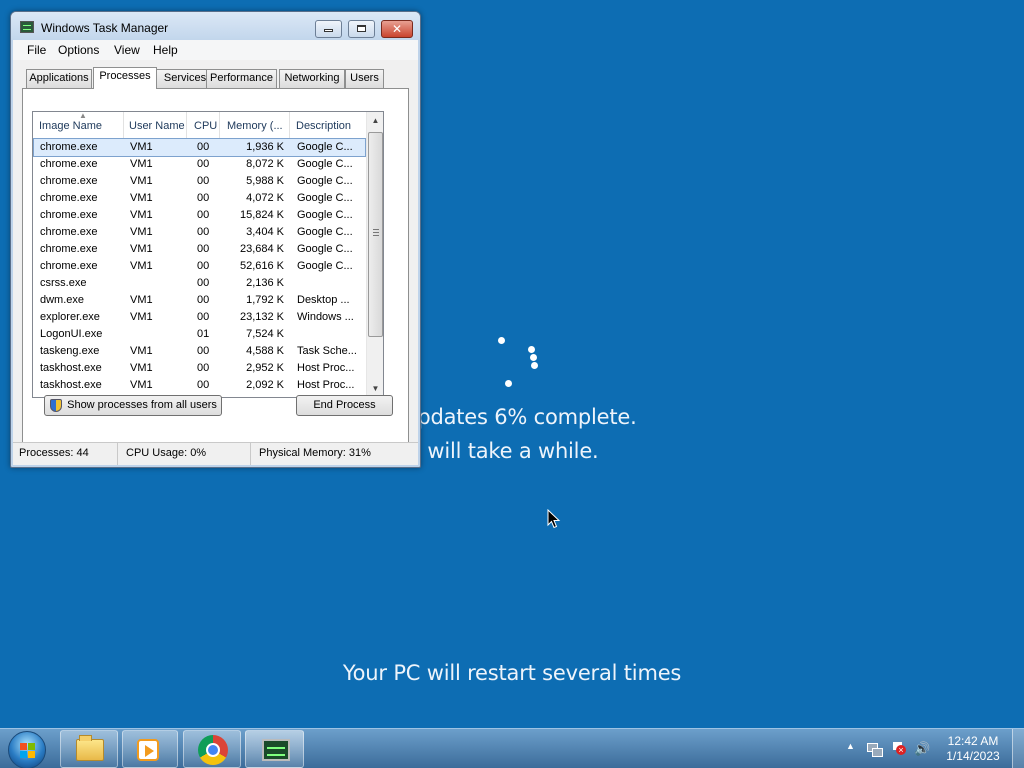 This screenshot has height=768, width=1024. What do you see at coordinates (89, 749) in the screenshot?
I see `taskbar-explorer-button` at bounding box center [89, 749].